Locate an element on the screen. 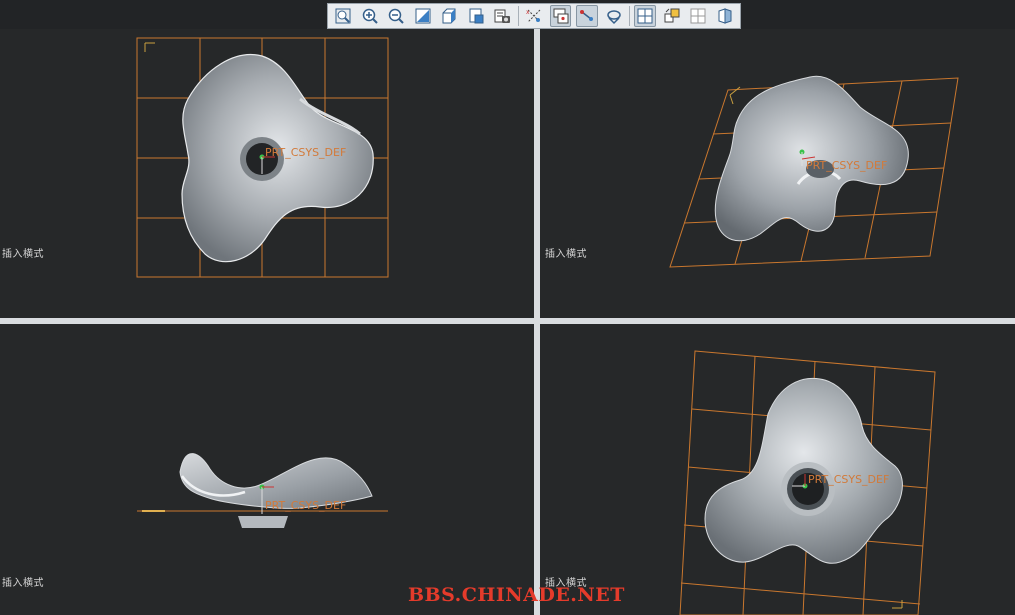 The height and width of the screenshot is (615, 1015). multi-viewport-button is located at coordinates (645, 16).